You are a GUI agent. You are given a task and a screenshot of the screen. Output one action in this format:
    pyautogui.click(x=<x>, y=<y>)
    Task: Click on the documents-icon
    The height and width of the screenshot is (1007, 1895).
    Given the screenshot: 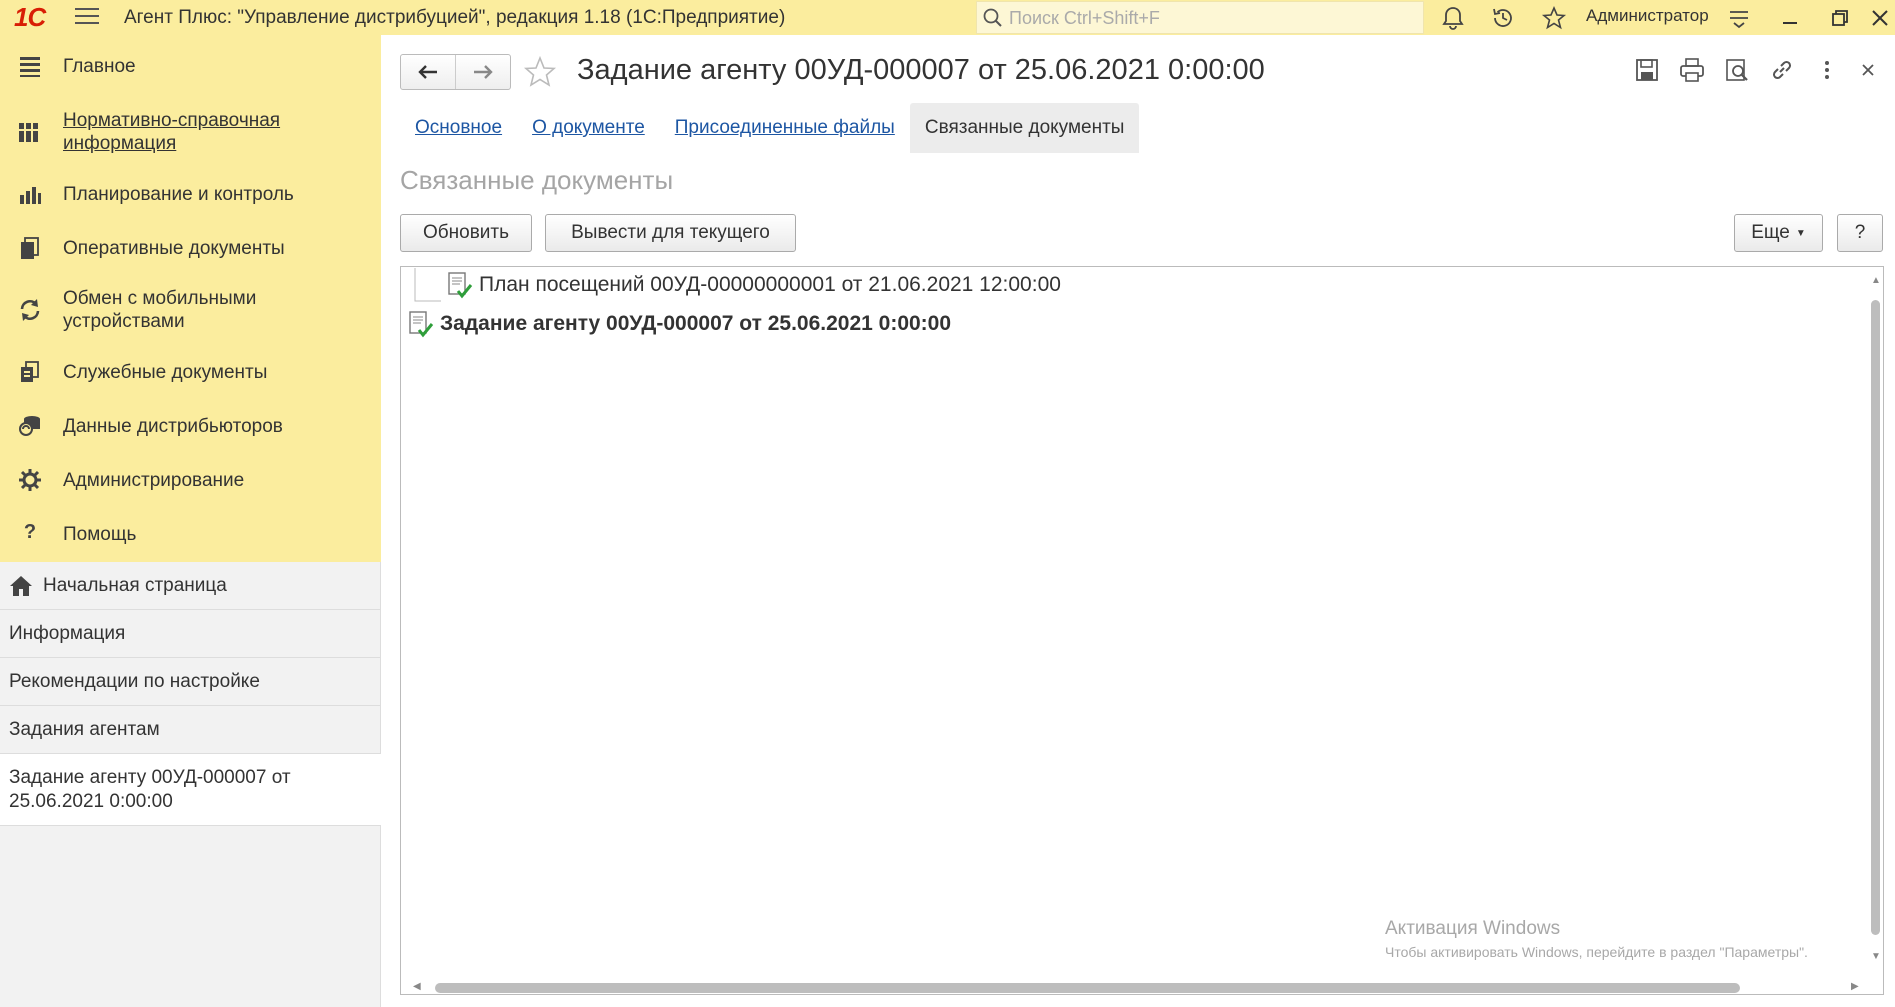 What is the action you would take?
    pyautogui.click(x=30, y=248)
    